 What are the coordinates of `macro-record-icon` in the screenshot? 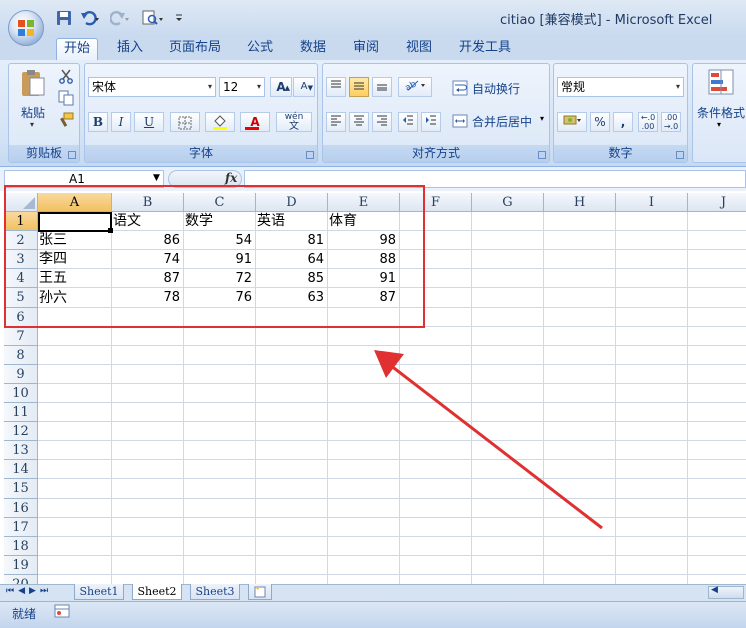 It's located at (62, 611).